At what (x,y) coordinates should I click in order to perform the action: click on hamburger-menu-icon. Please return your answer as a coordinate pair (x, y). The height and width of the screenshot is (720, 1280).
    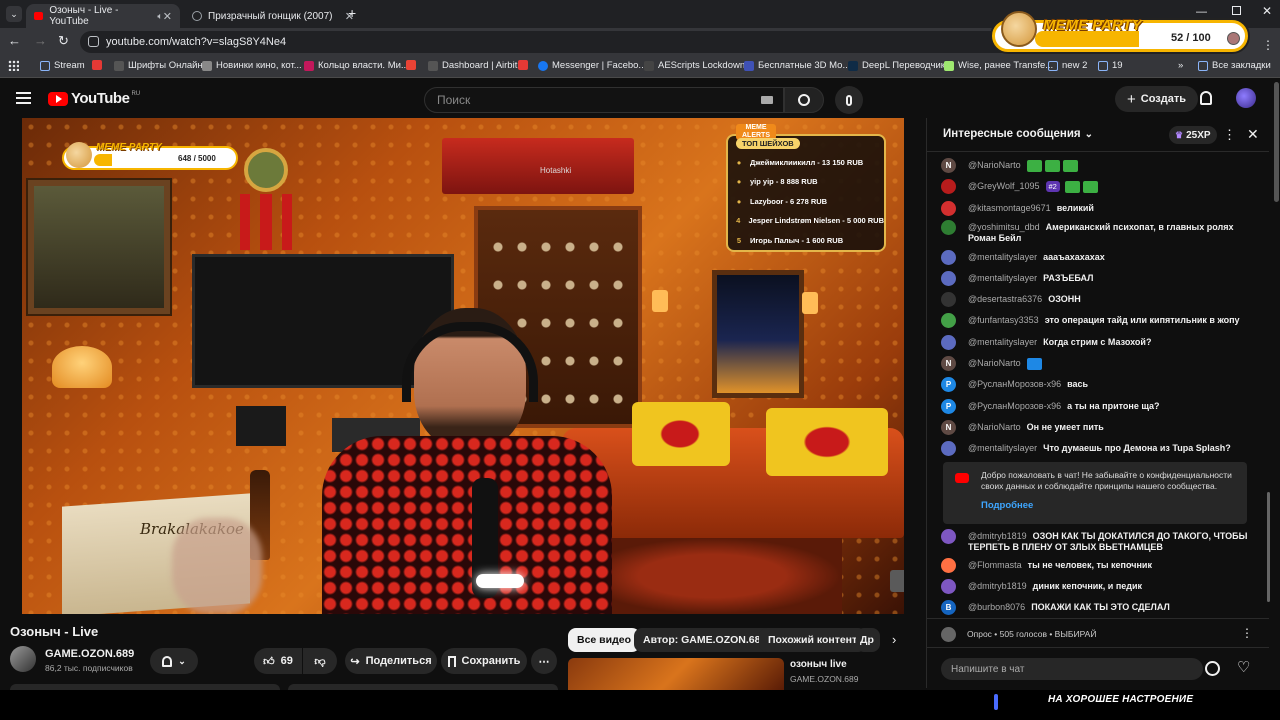
    Looking at the image, I should click on (23, 98).